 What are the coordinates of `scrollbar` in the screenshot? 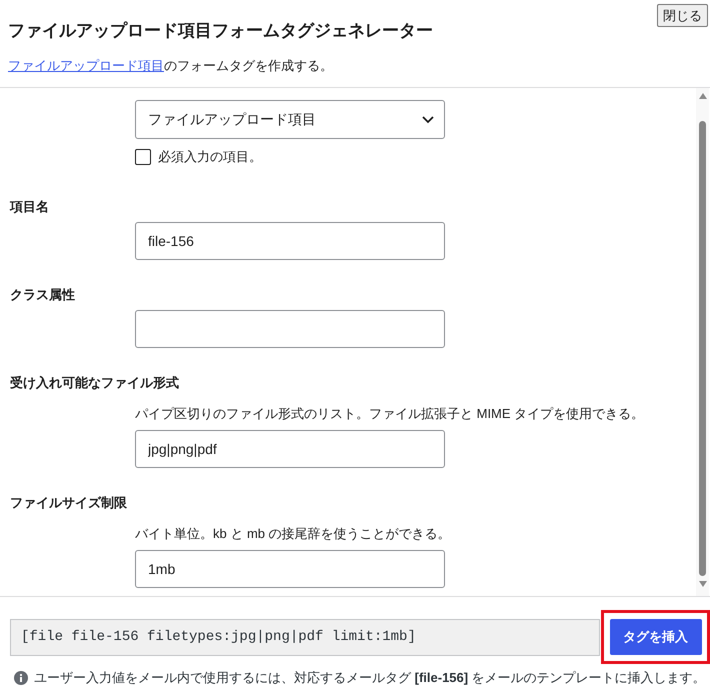 It's located at (702, 342).